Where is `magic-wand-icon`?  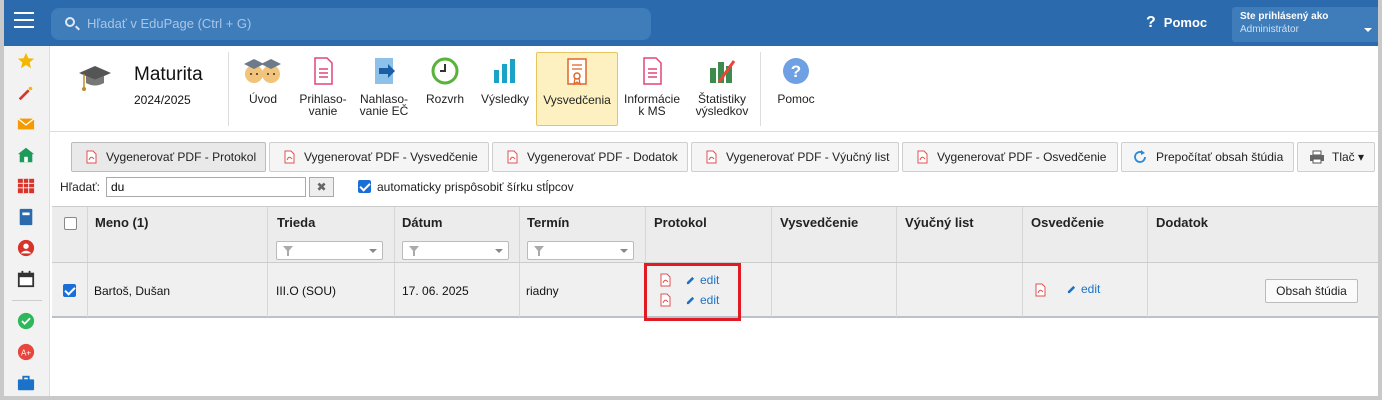 magic-wand-icon is located at coordinates (26, 93).